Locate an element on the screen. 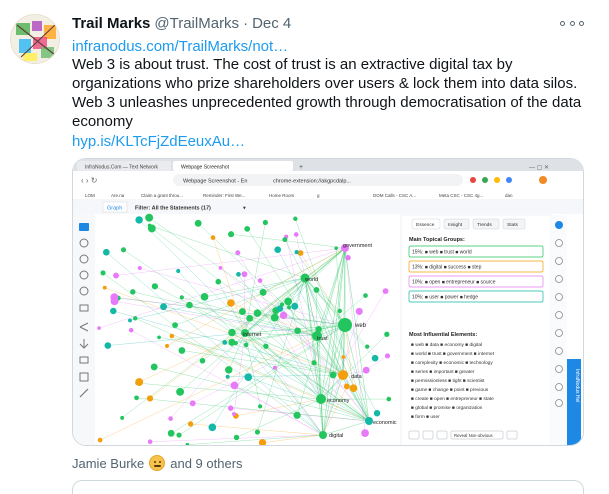 This screenshot has height=494, width=609. bookmark-item: Home Room is located at coordinates (282, 195).